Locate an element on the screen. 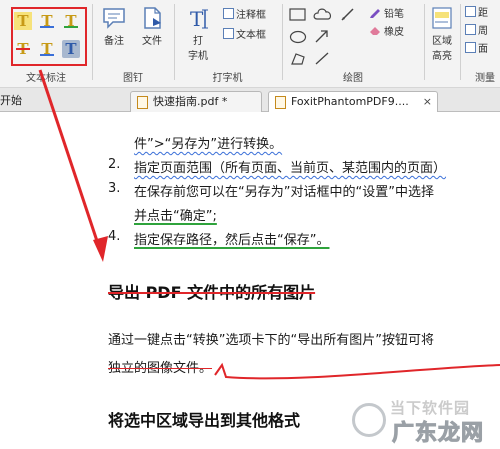 This screenshot has width=500, height=449. pointer-arrow is located at coordinates (73, 165).